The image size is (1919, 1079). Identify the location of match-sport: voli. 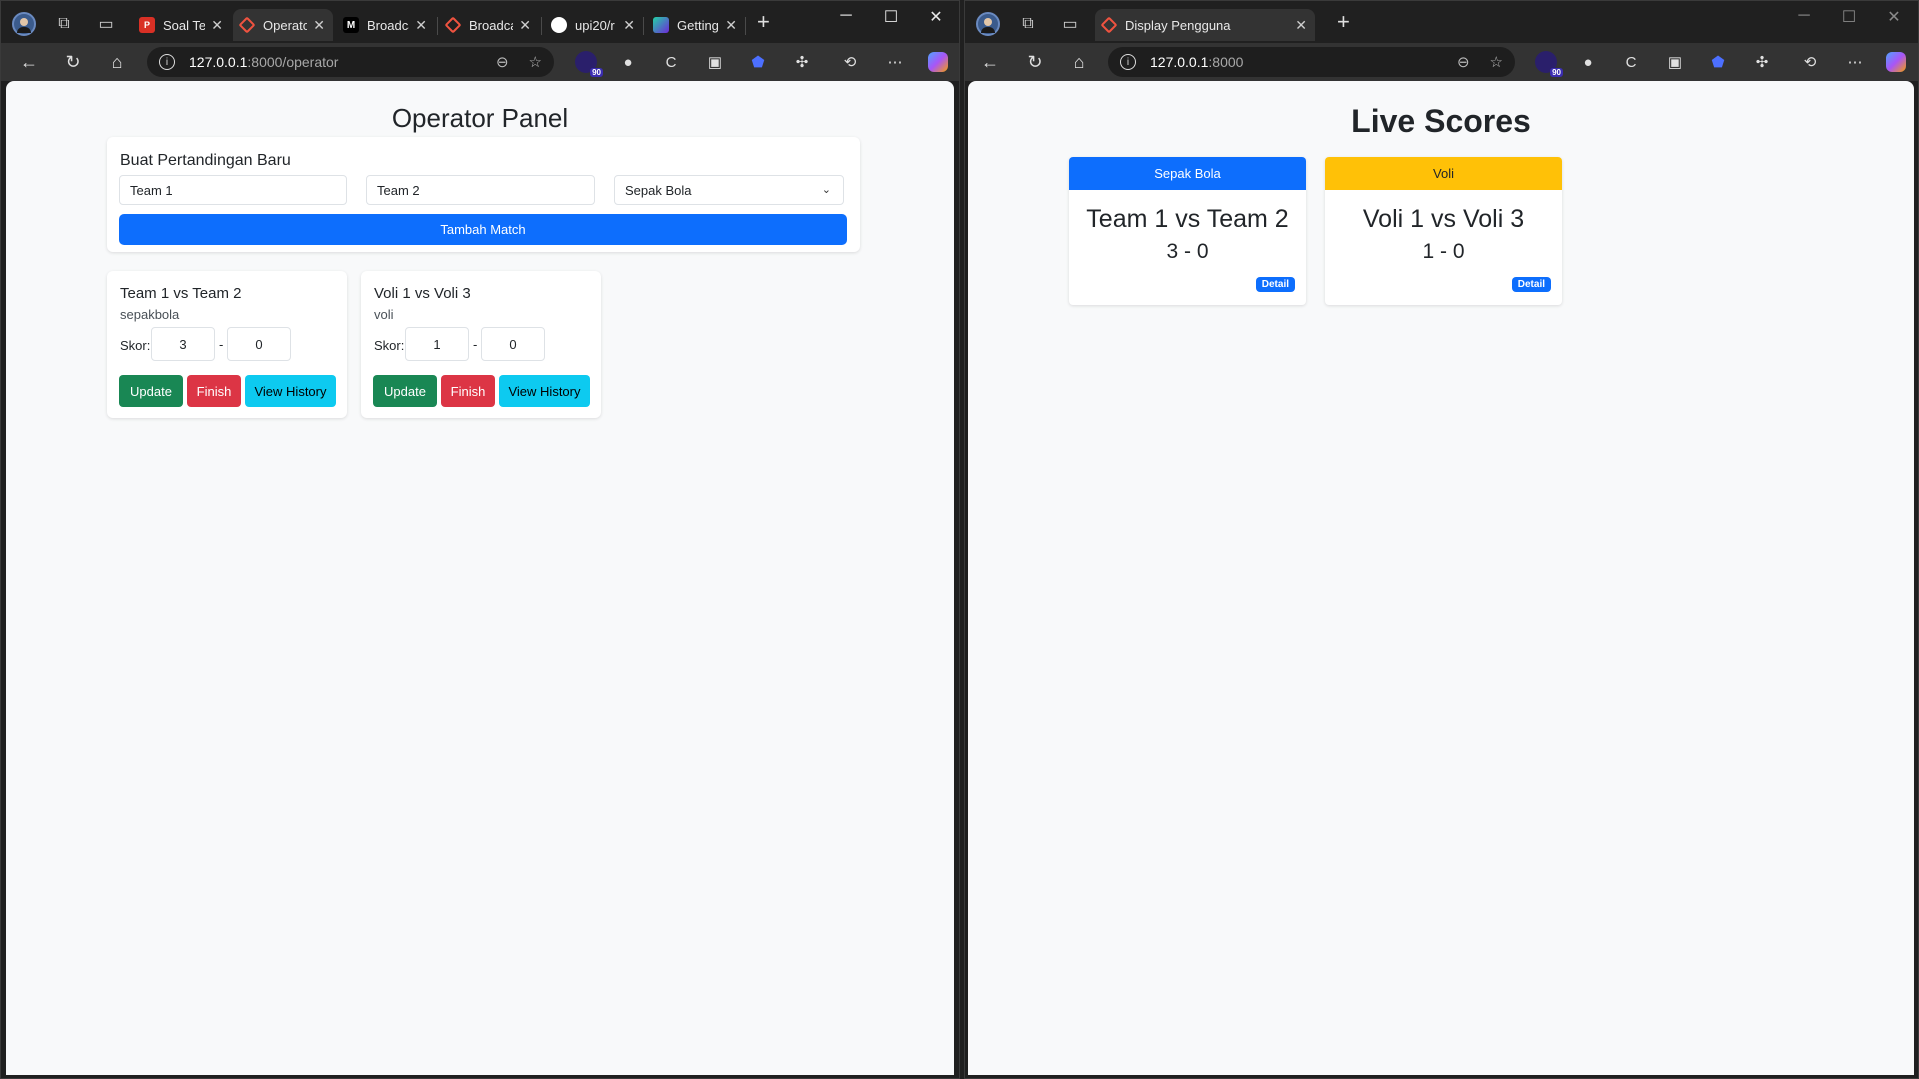
(384, 314).